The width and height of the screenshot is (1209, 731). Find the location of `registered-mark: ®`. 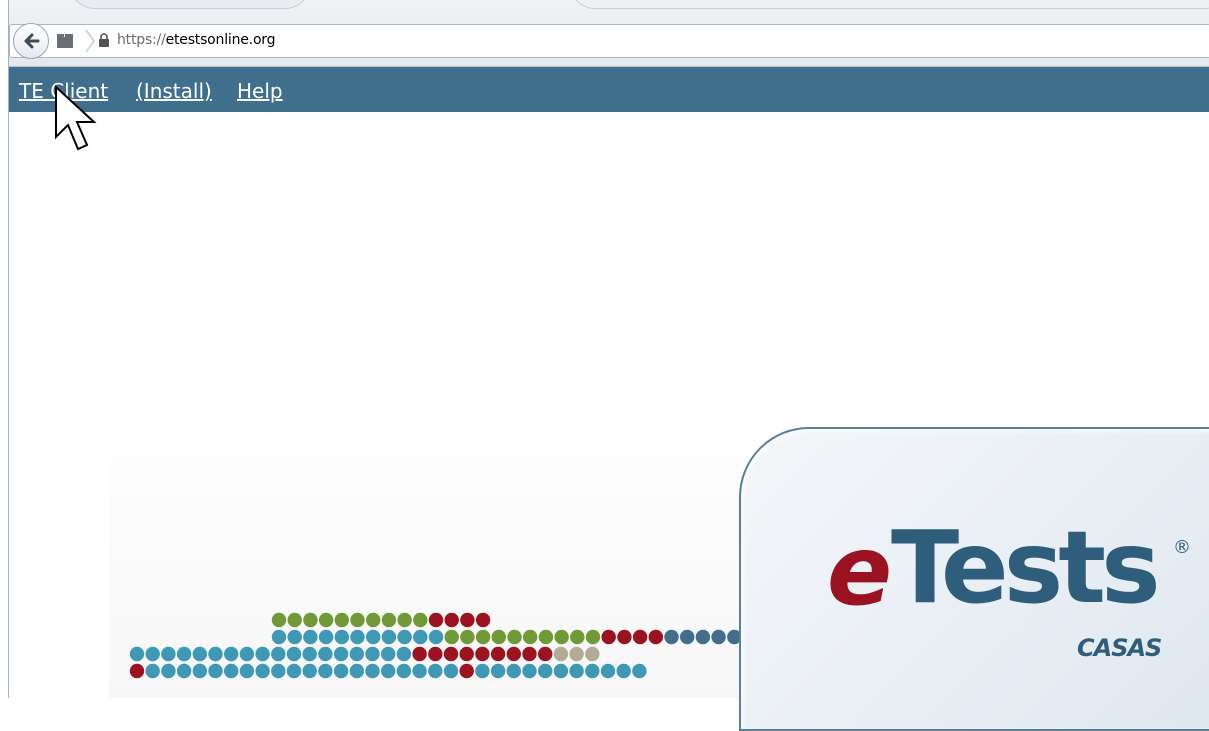

registered-mark: ® is located at coordinates (1182, 547).